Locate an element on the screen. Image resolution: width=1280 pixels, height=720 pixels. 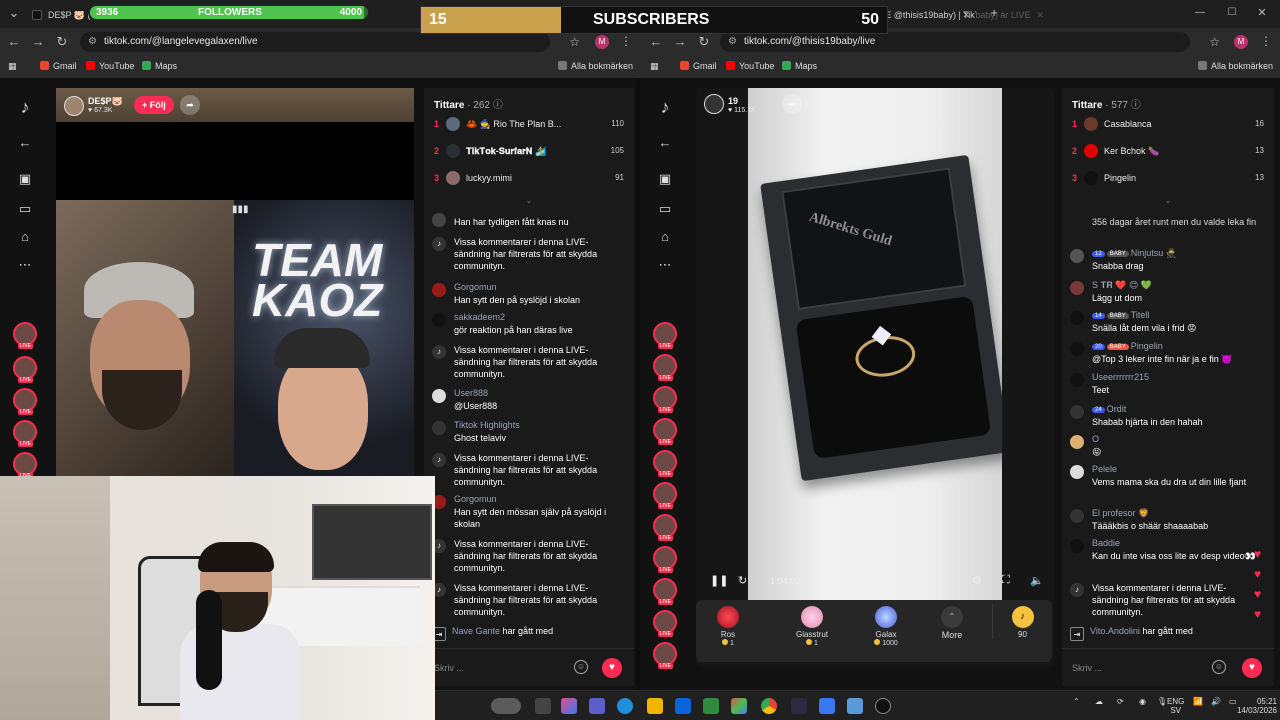
tab-close-icon: ✕ is located at coordinates (966, 15).